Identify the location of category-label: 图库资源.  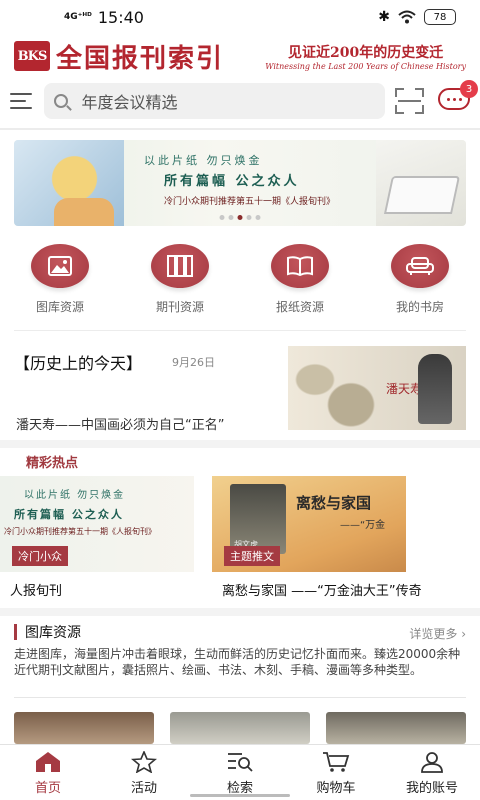
(59, 307).